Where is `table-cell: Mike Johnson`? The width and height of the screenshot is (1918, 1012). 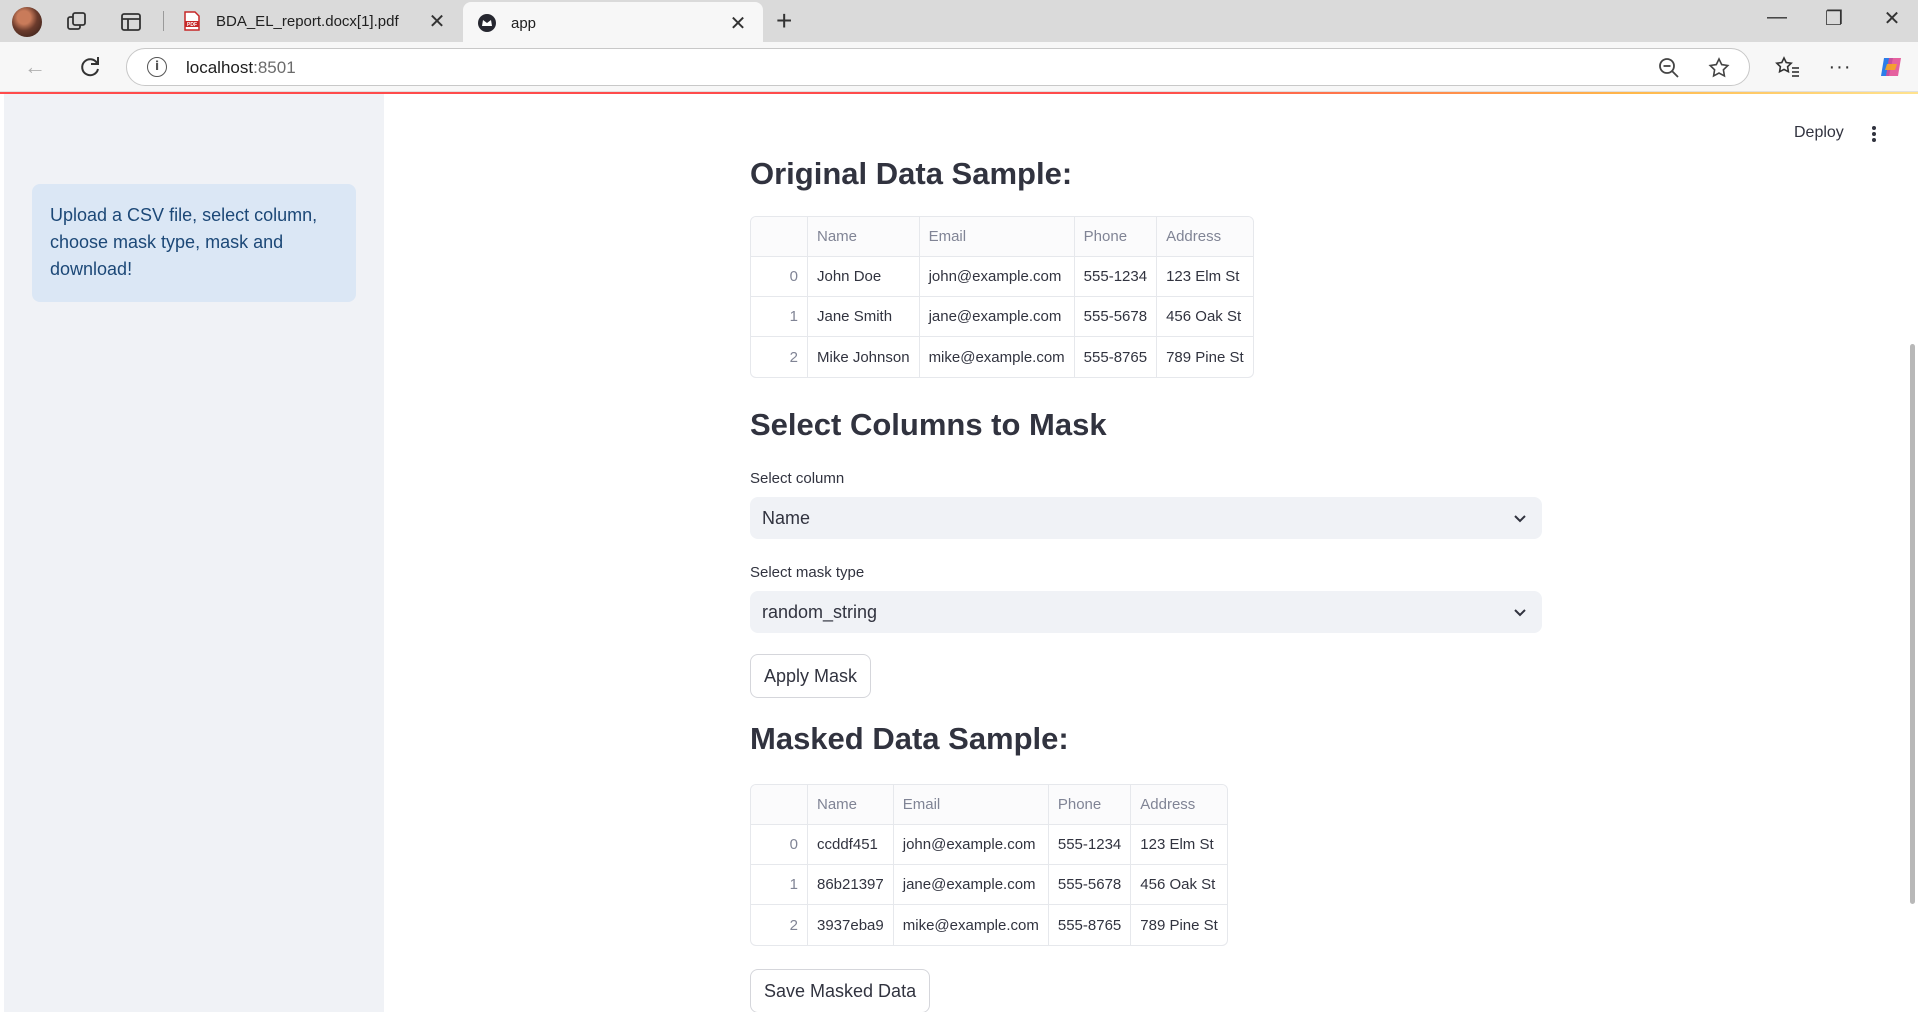 table-cell: Mike Johnson is located at coordinates (864, 357).